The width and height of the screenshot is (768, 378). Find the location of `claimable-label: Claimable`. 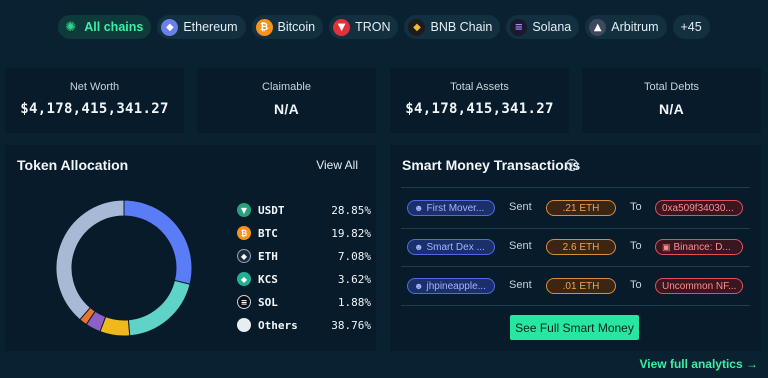

claimable-label: Claimable is located at coordinates (286, 87).